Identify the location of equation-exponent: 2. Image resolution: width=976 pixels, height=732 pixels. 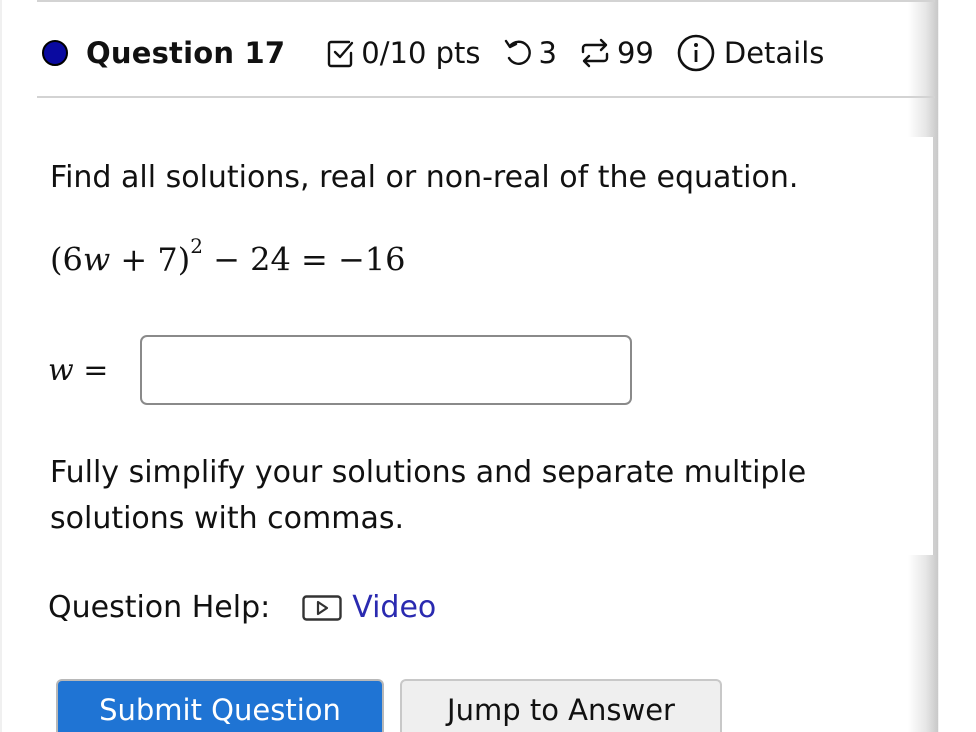
(196, 246).